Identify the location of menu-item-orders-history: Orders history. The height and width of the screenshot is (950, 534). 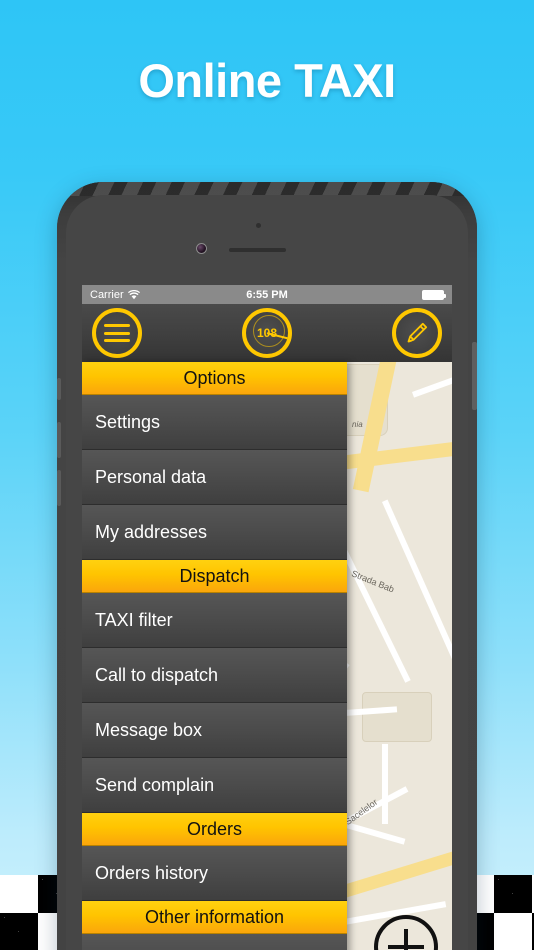
(214, 873).